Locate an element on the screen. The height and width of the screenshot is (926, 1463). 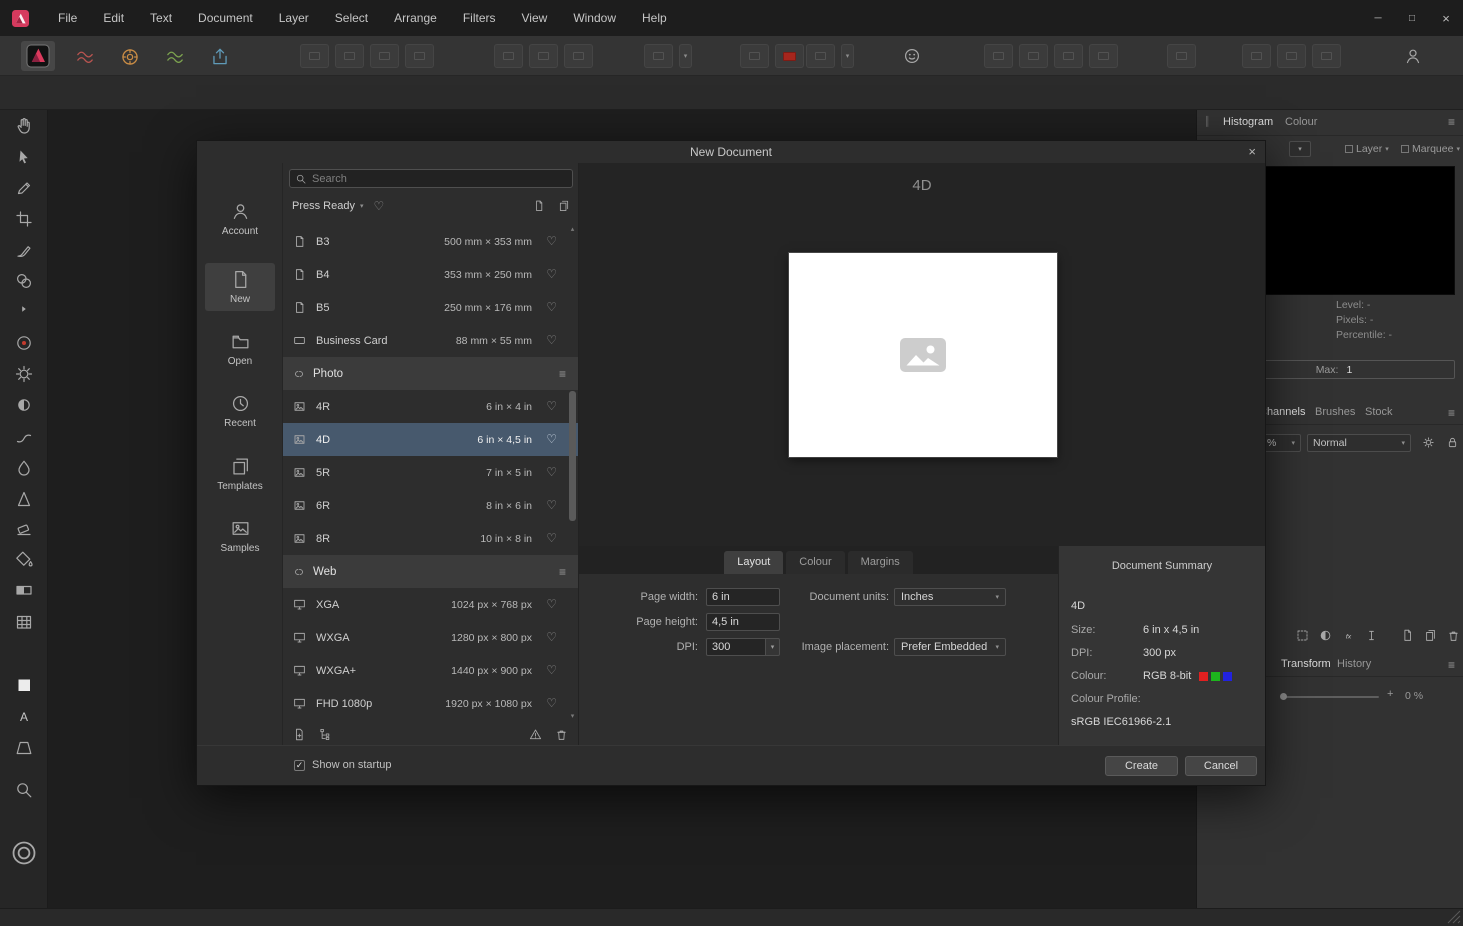
export-persona-button is located at coordinates (220, 56).